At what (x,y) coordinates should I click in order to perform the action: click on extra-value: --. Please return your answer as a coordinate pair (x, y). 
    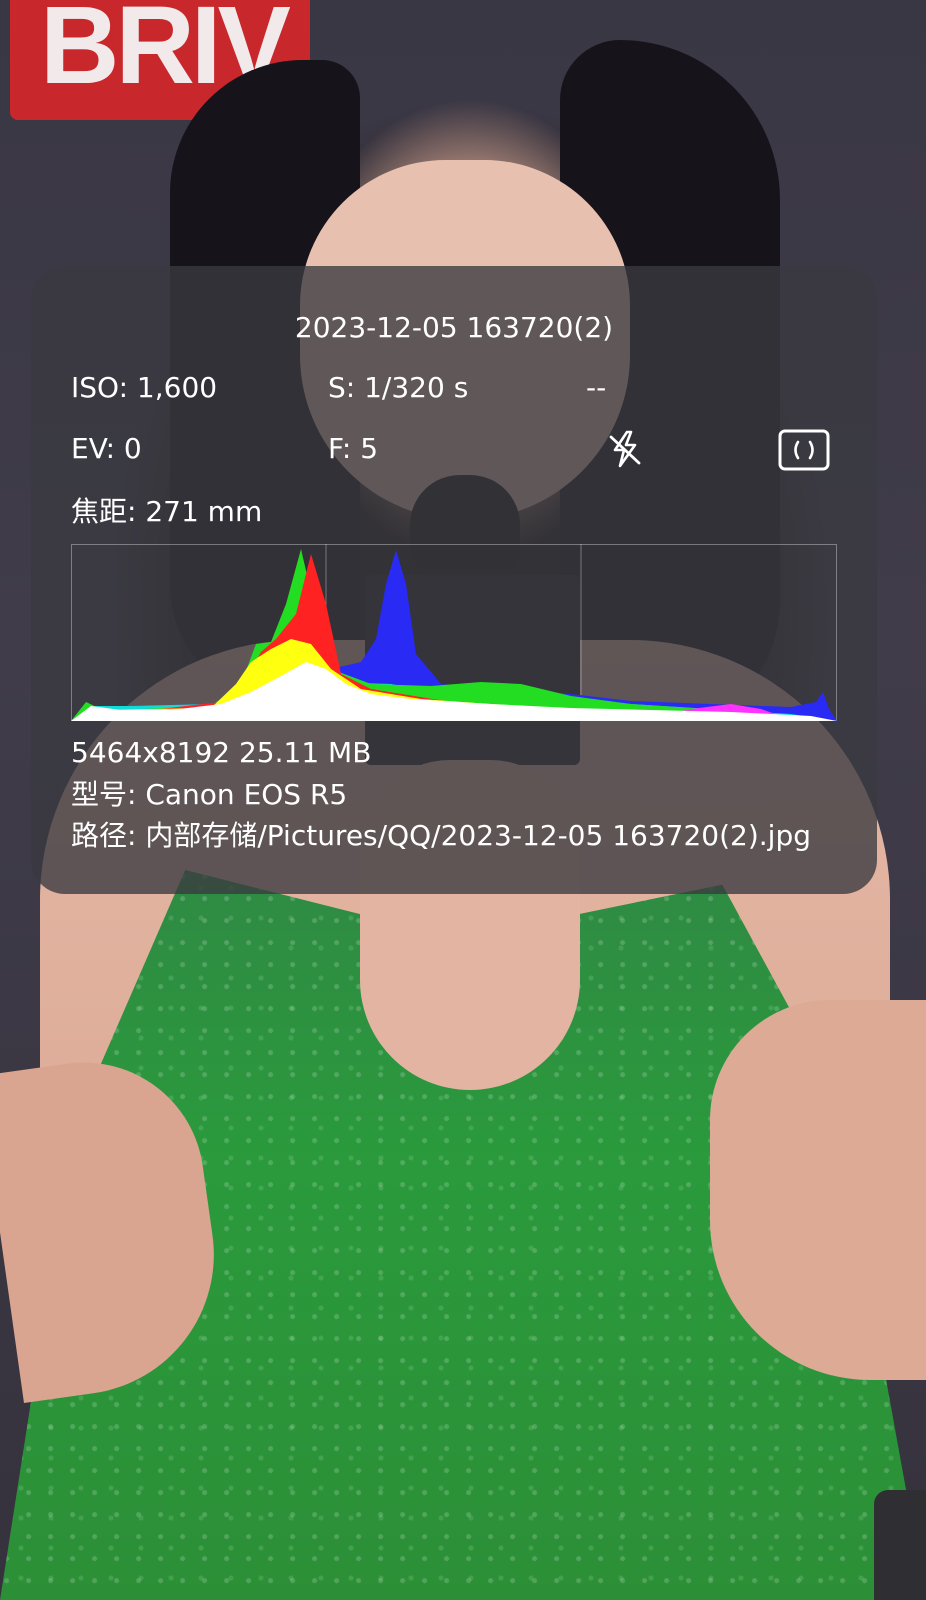
    Looking at the image, I should click on (596, 387).